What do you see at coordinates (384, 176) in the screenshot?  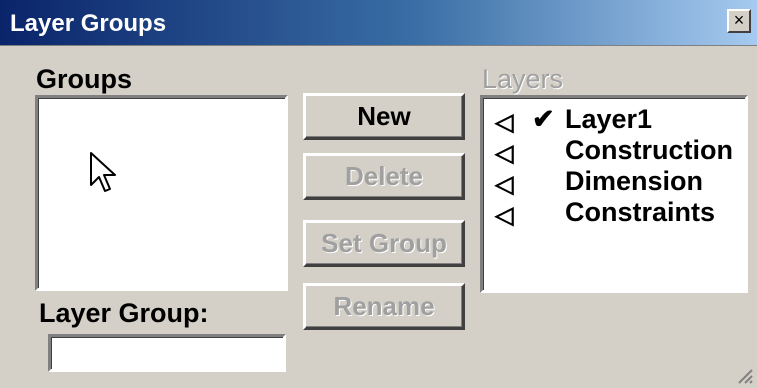 I see `delete-button: Delete` at bounding box center [384, 176].